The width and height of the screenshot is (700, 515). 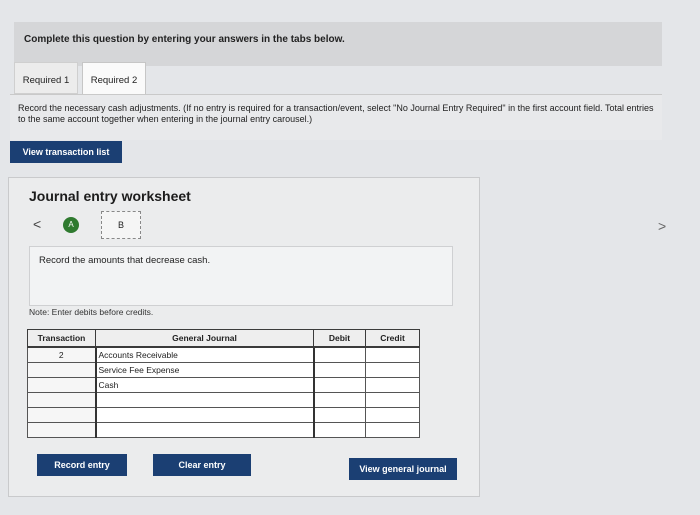 What do you see at coordinates (204, 354) in the screenshot?
I see `account-field: Accounts Receivable` at bounding box center [204, 354].